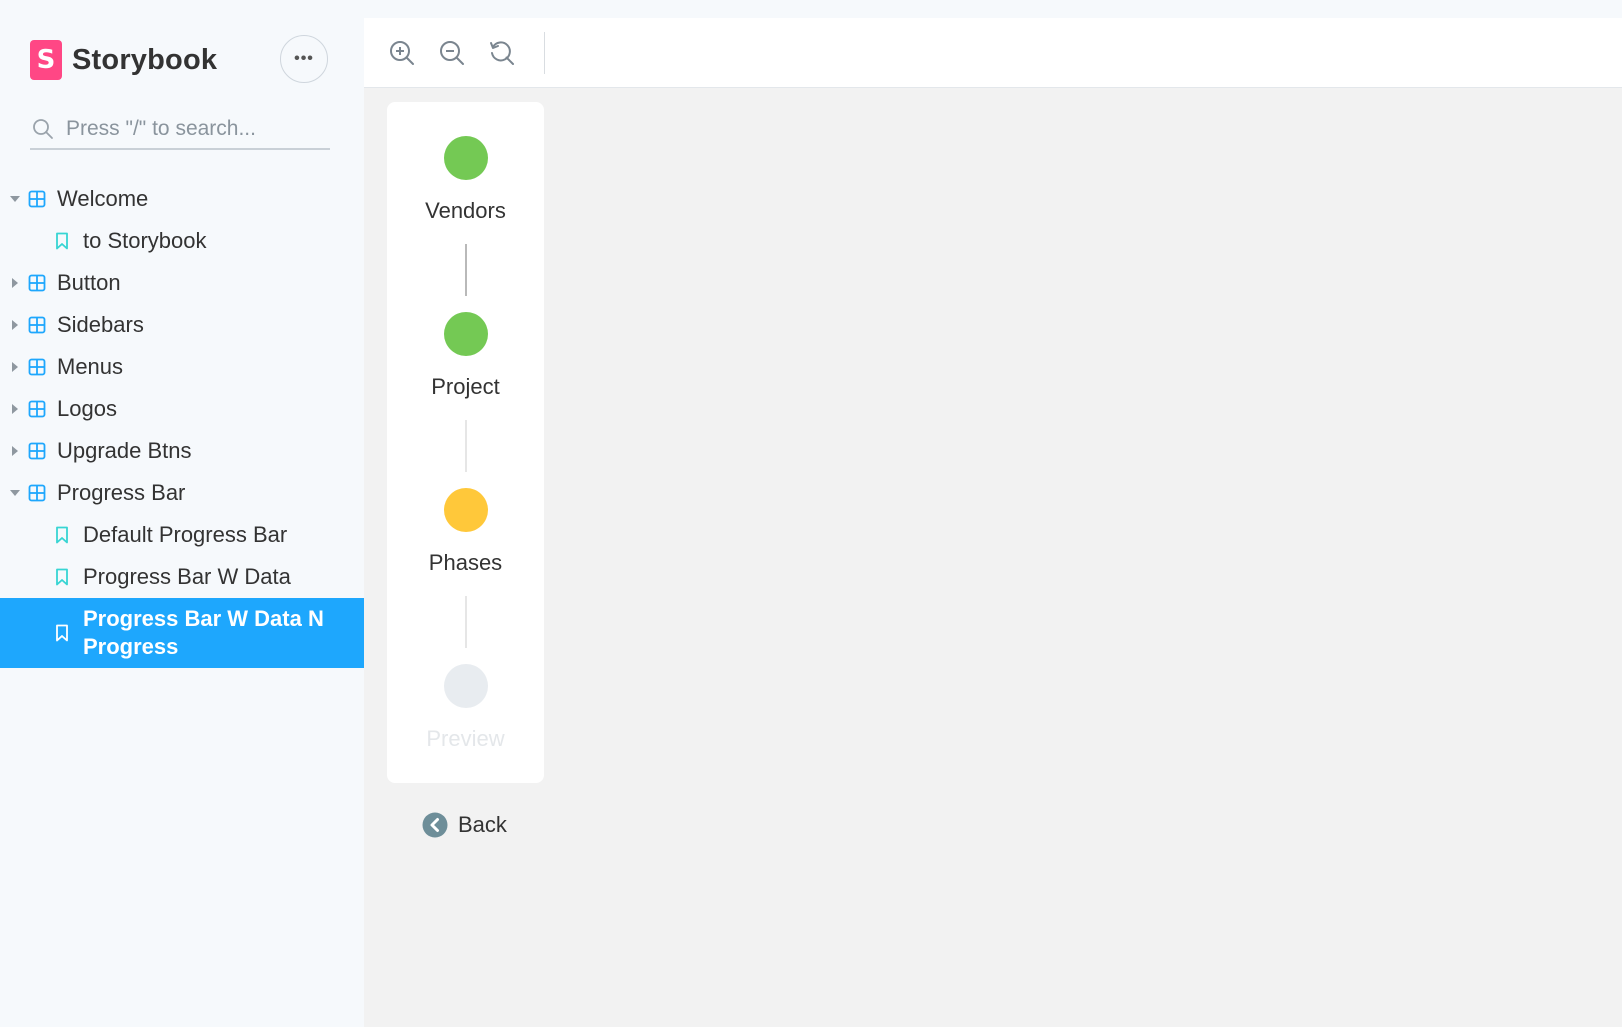  Describe the element at coordinates (145, 240) in the screenshot. I see `tree-story-label: to Storybook` at that location.